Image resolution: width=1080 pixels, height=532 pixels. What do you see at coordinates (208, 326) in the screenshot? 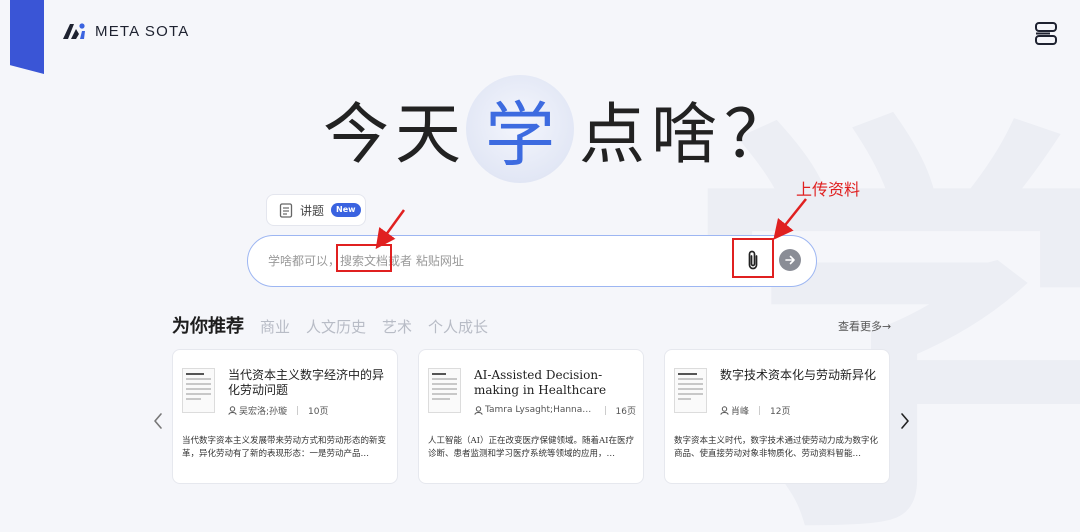
I see `recommend-title: 为你推荐` at bounding box center [208, 326].